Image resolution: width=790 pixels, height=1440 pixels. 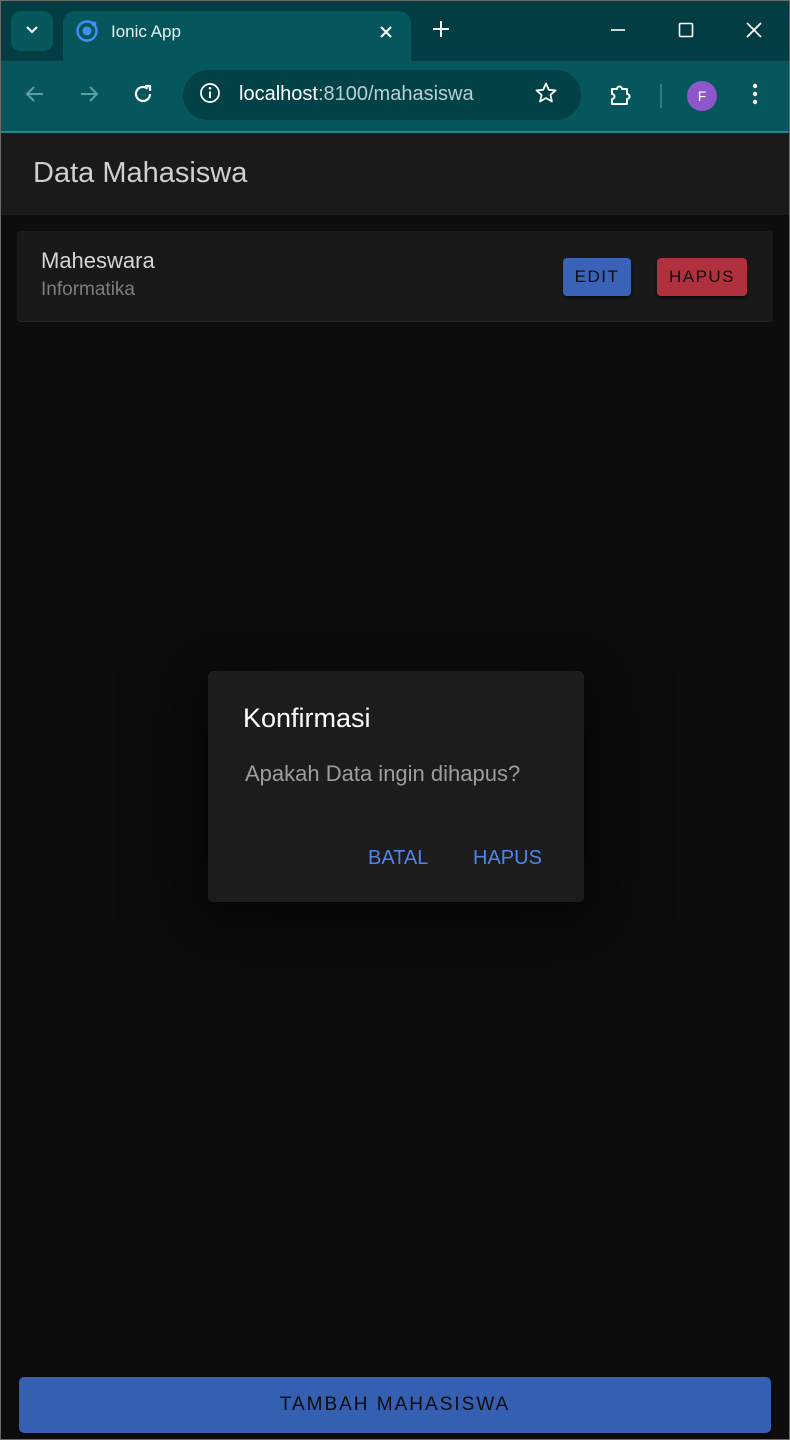 I want to click on url-text: localhost:8100/mahasiswa, so click(x=356, y=94).